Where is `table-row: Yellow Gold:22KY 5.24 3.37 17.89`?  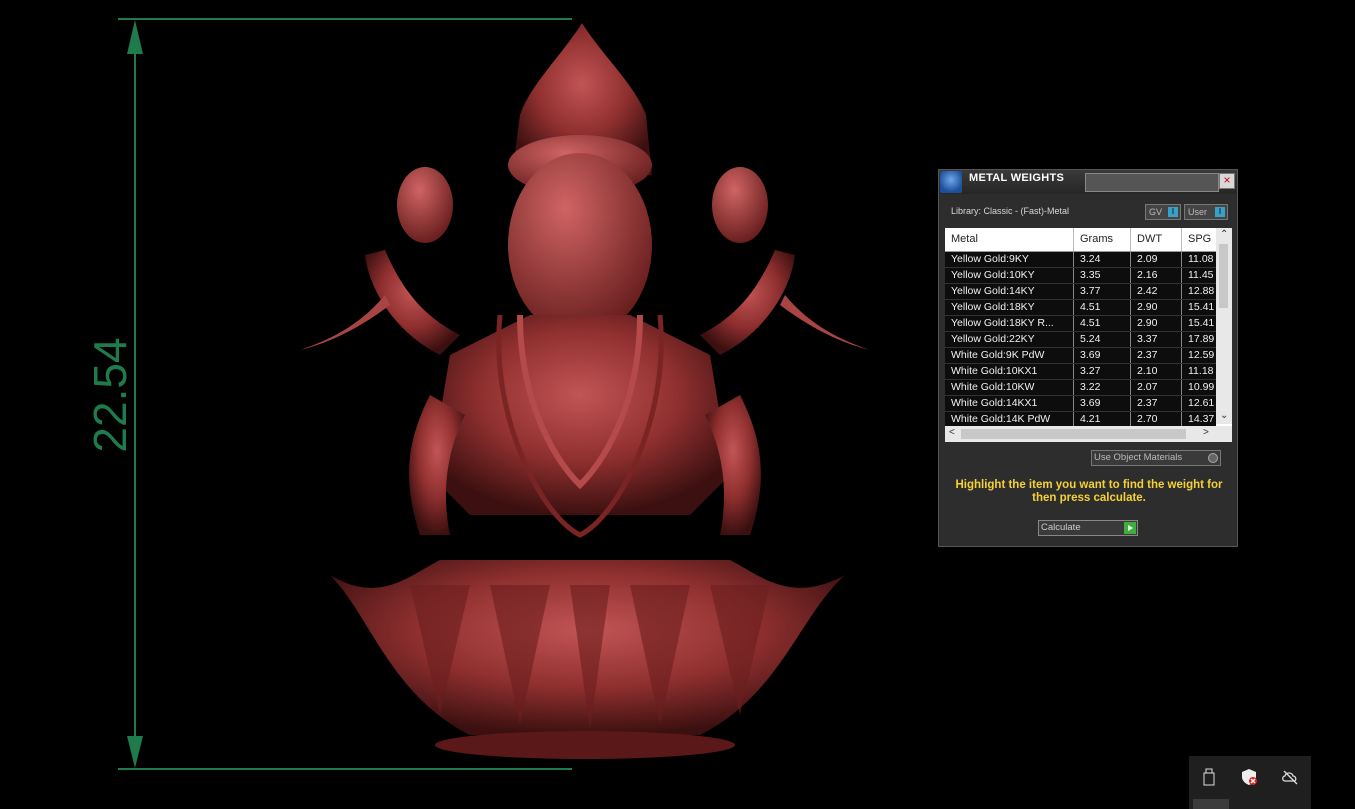
table-row: Yellow Gold:22KY 5.24 3.37 17.89 is located at coordinates (1080, 340).